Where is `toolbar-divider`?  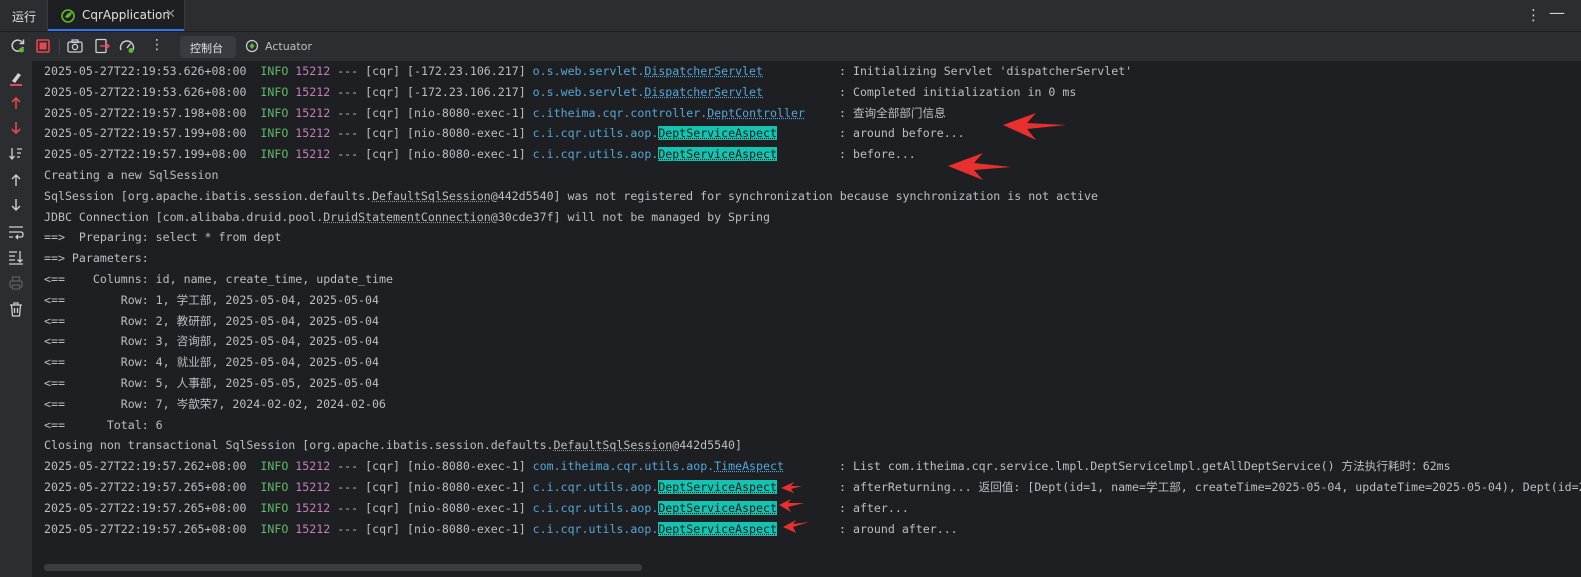 toolbar-divider is located at coordinates (59, 46).